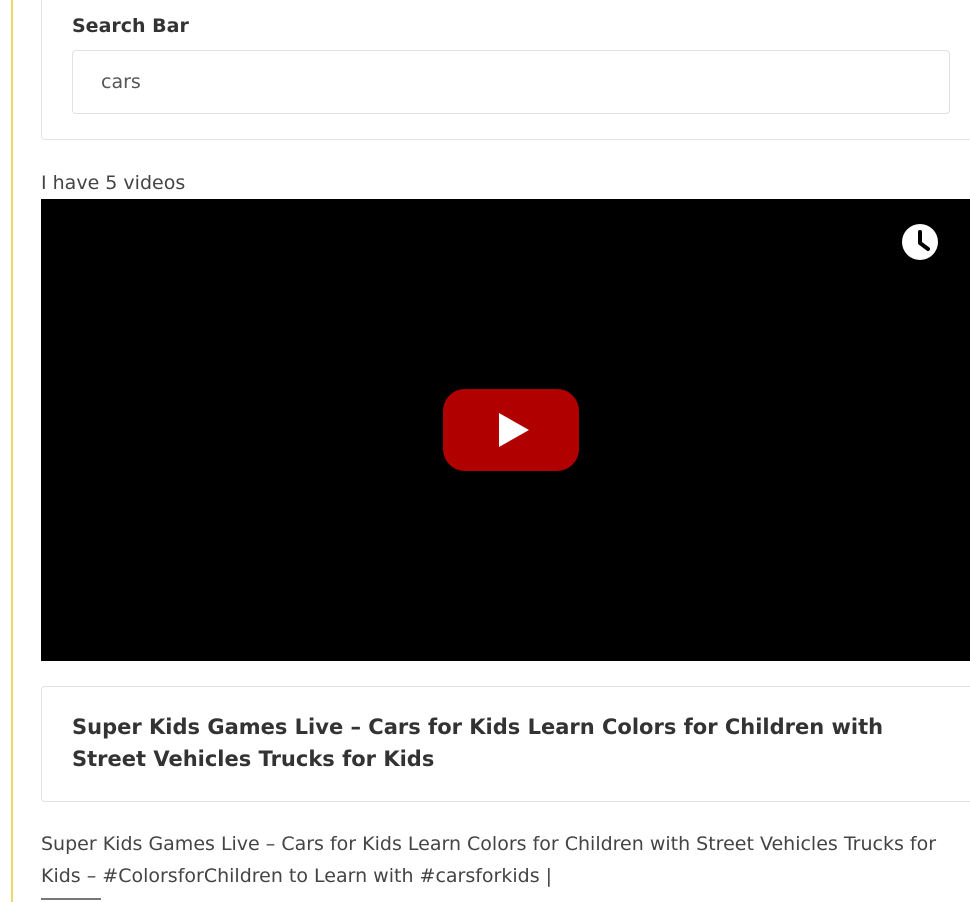 This screenshot has width=970, height=902. Describe the element at coordinates (86, 897) in the screenshot. I see `clipped-text-fragment` at that location.